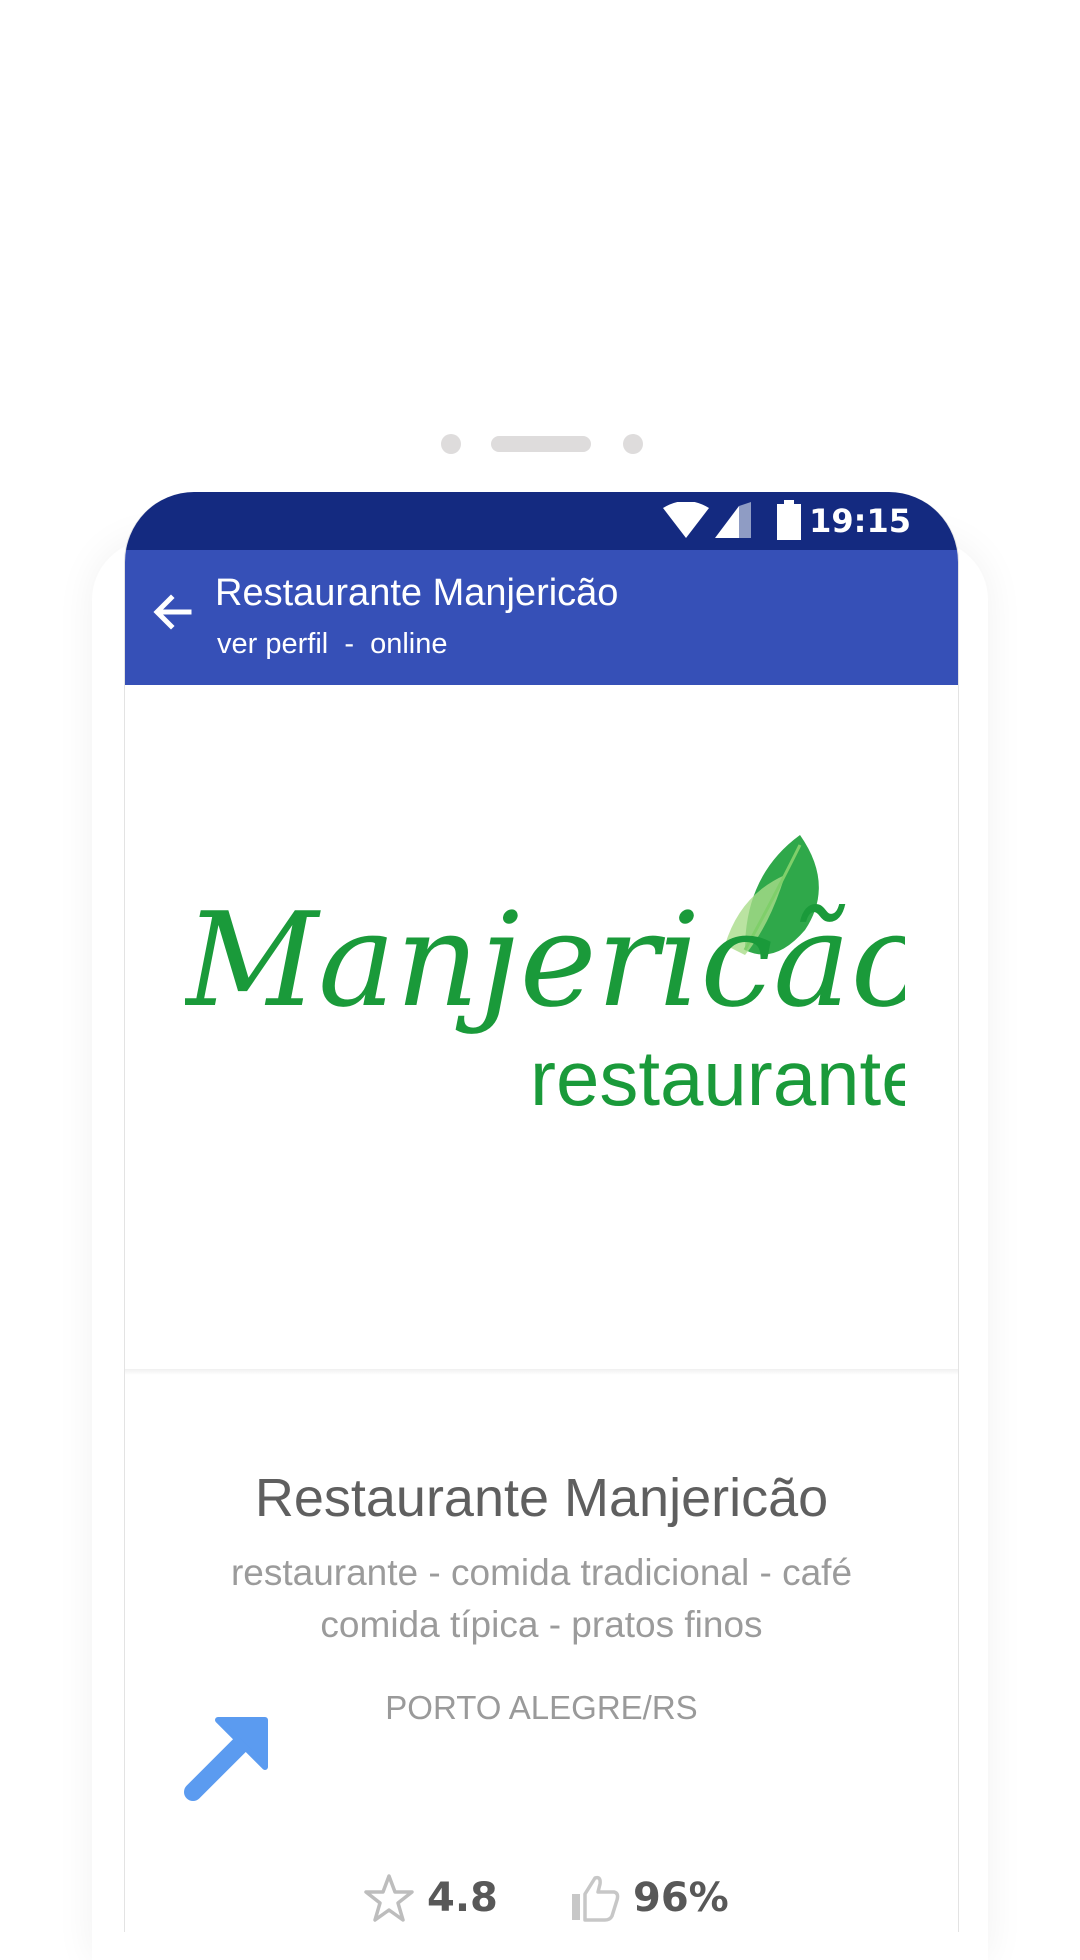  I want to click on signal-icon, so click(733, 520).